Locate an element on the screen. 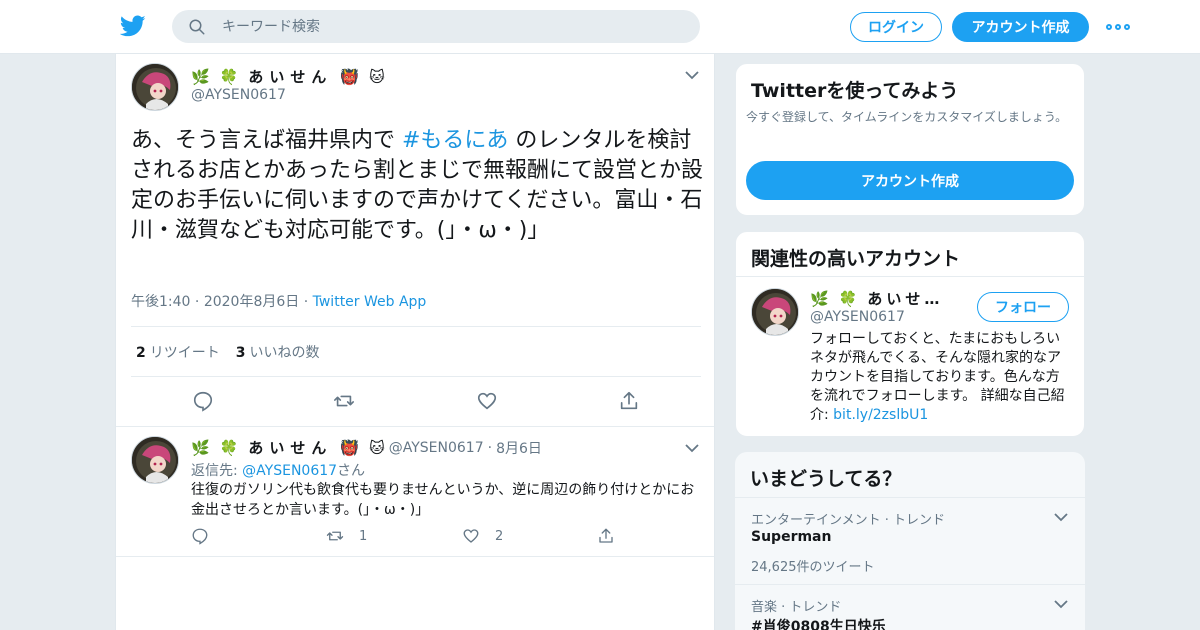 This screenshot has width=1200, height=630. tweet-text-part: あ、そう言えば福井県内で is located at coordinates (266, 140).